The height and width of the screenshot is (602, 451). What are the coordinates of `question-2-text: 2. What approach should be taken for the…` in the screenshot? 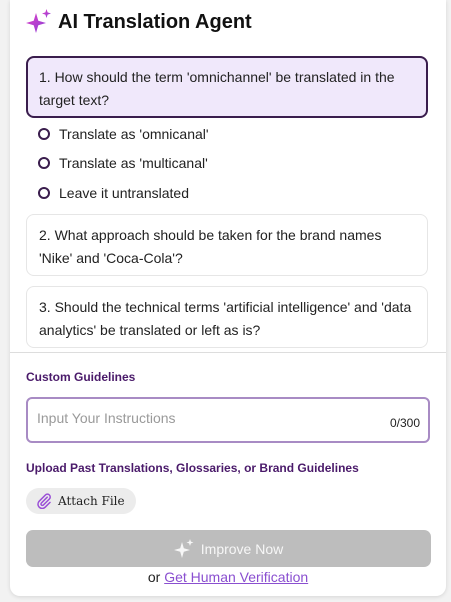 It's located at (210, 246).